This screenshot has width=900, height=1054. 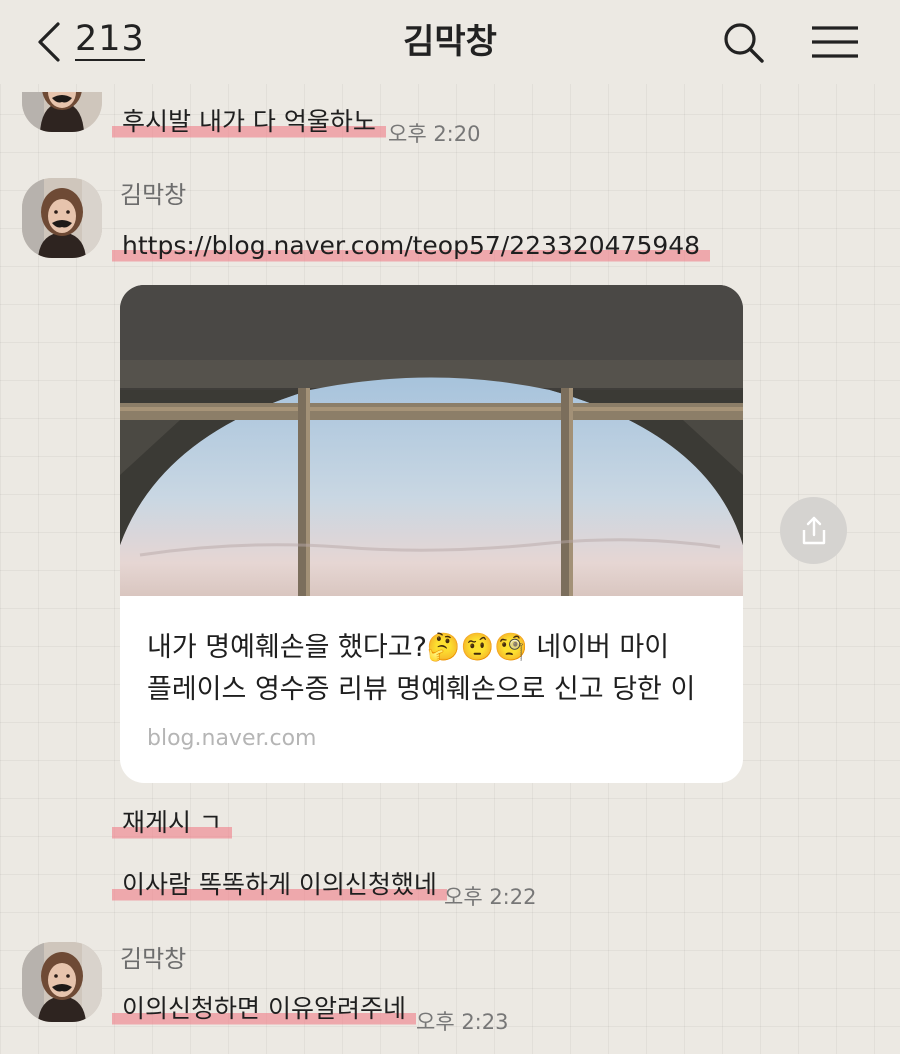 I want to click on search-button, so click(x=744, y=43).